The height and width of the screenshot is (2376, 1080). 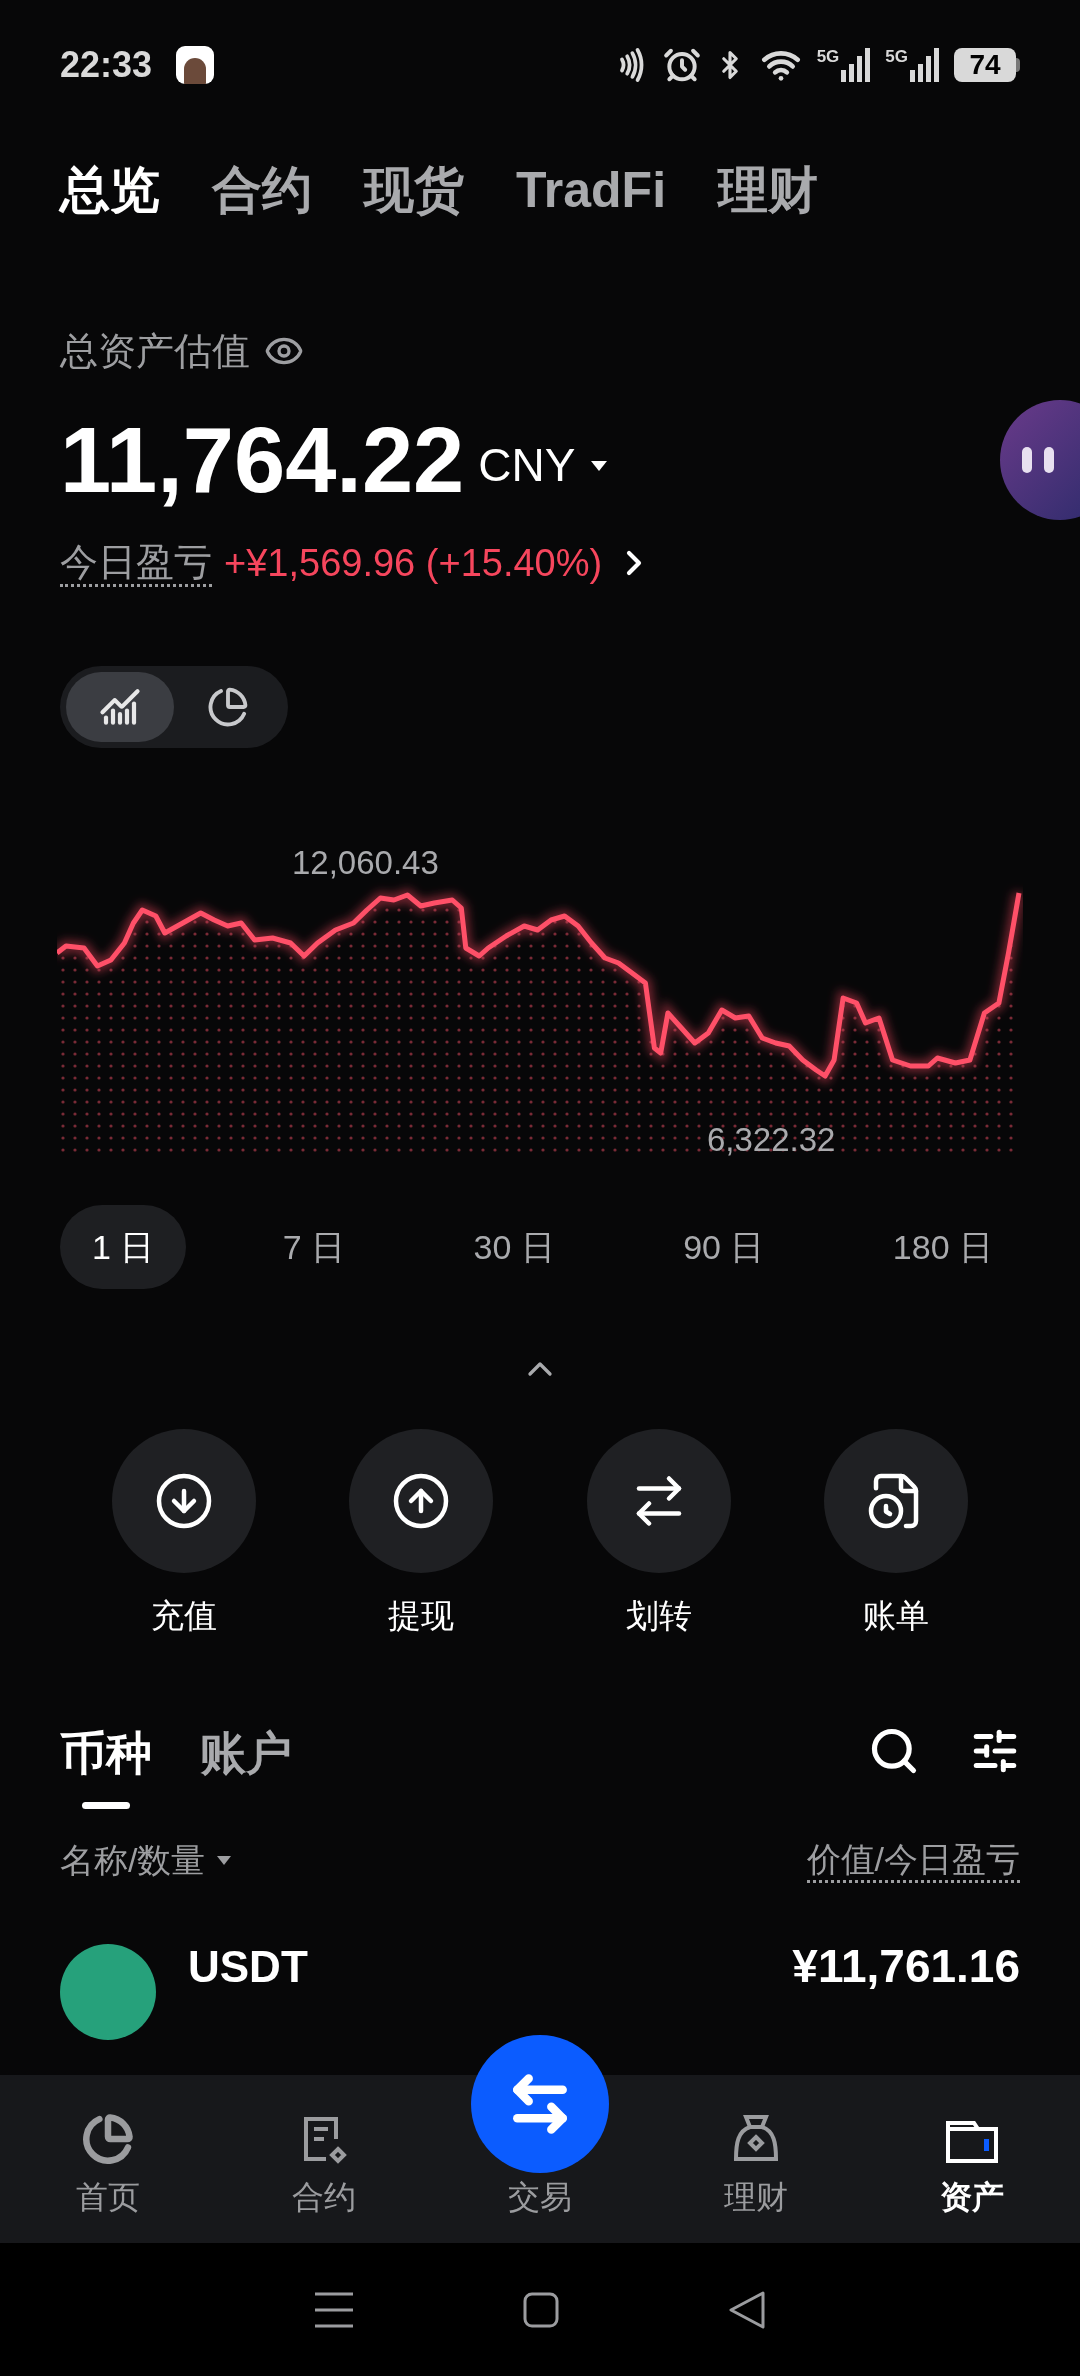 I want to click on asset-value: ¥11,761.16, so click(x=906, y=1966).